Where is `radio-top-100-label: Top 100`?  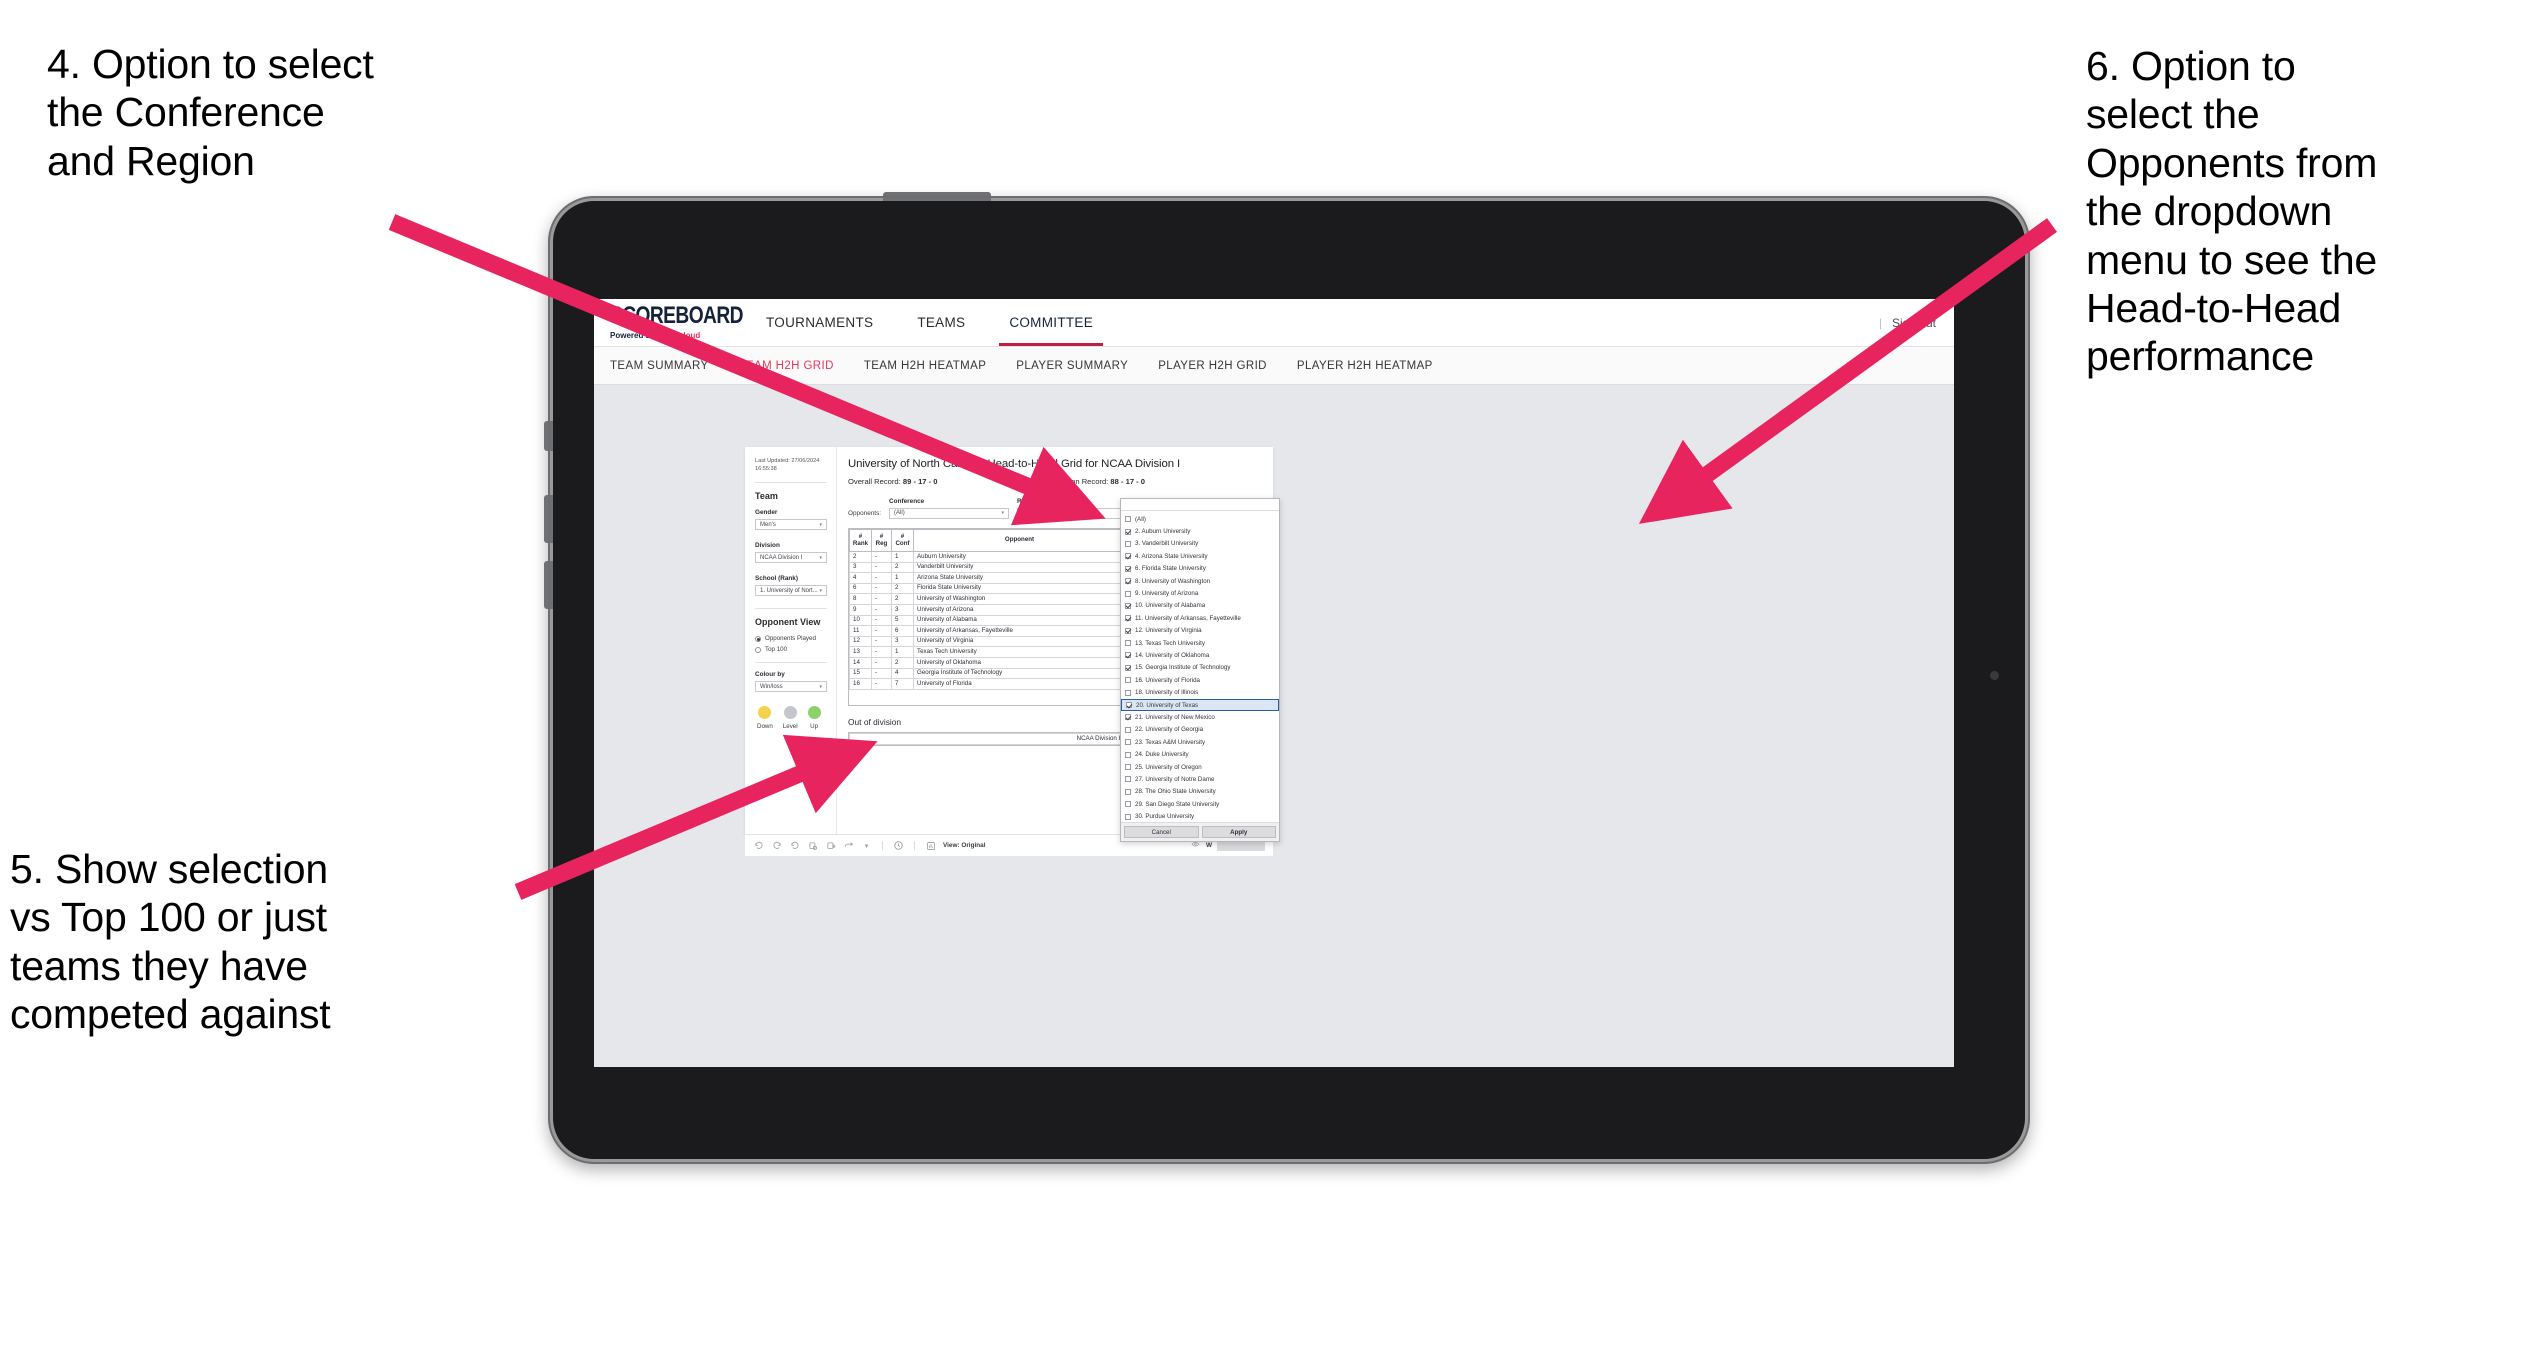 radio-top-100-label: Top 100 is located at coordinates (776, 650).